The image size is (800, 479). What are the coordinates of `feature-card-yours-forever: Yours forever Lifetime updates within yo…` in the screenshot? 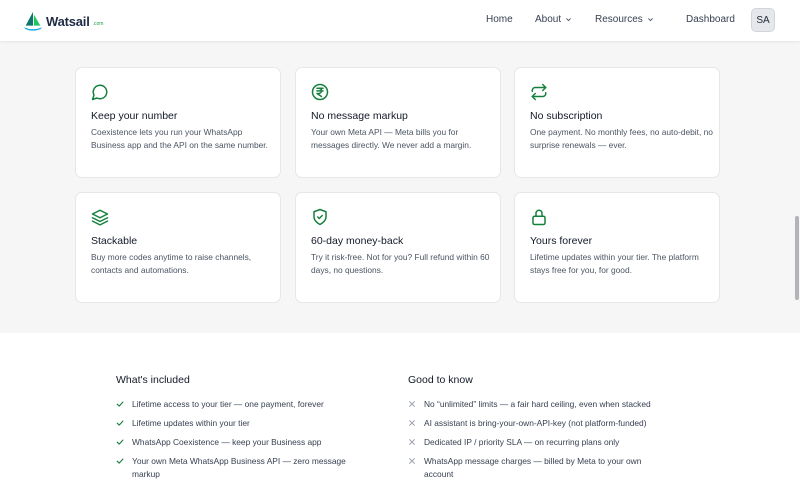 It's located at (617, 247).